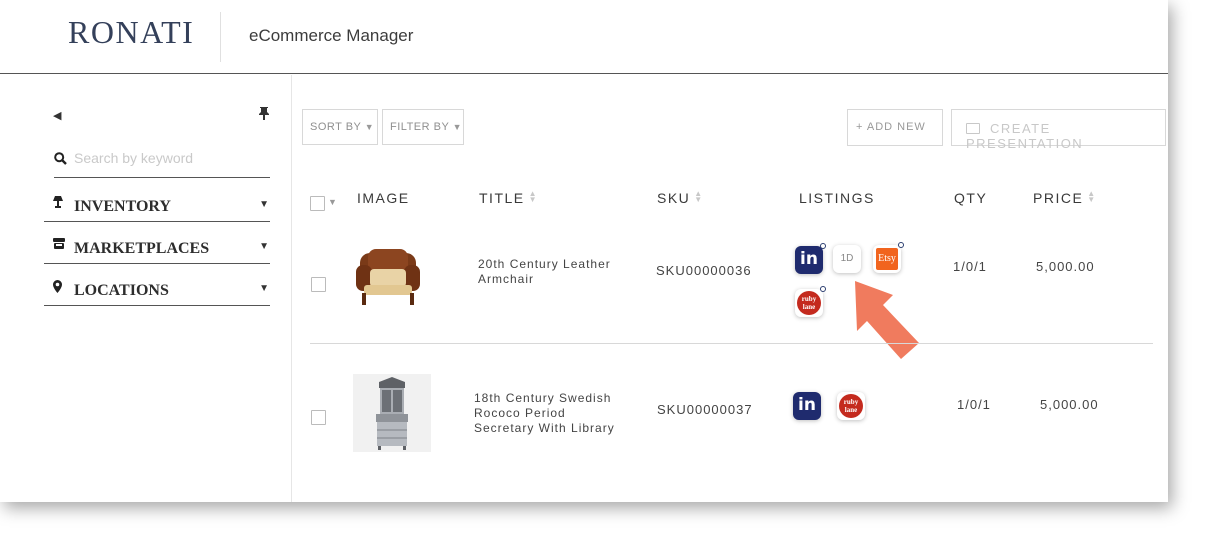  Describe the element at coordinates (971, 198) in the screenshot. I see `column-header-qty: QTY` at that location.